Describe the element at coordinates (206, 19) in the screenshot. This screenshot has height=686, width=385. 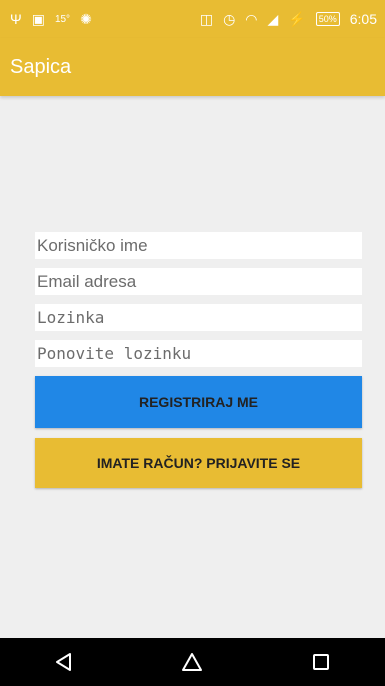
I see `vibrate-icon: ◫` at that location.